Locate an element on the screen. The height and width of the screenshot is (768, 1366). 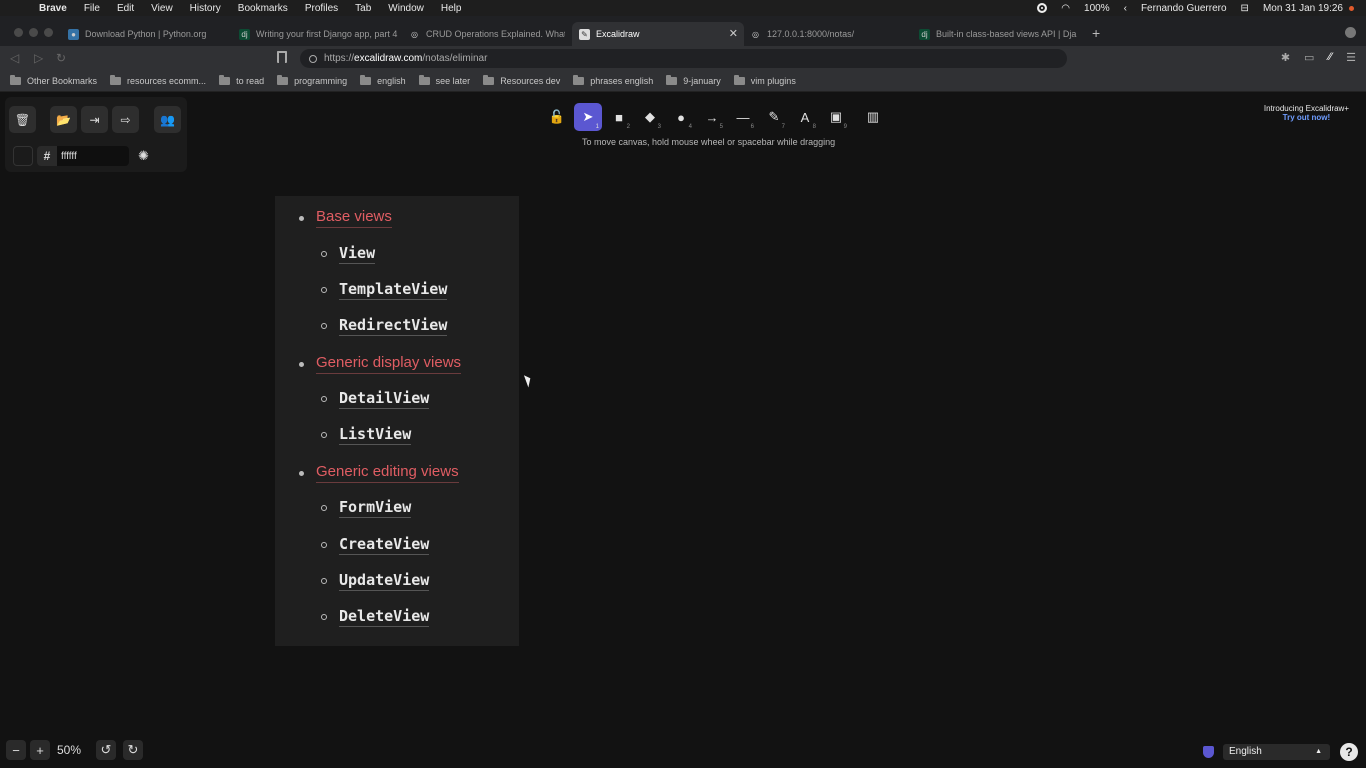
new-tab-icon: + is located at coordinates (1096, 33).